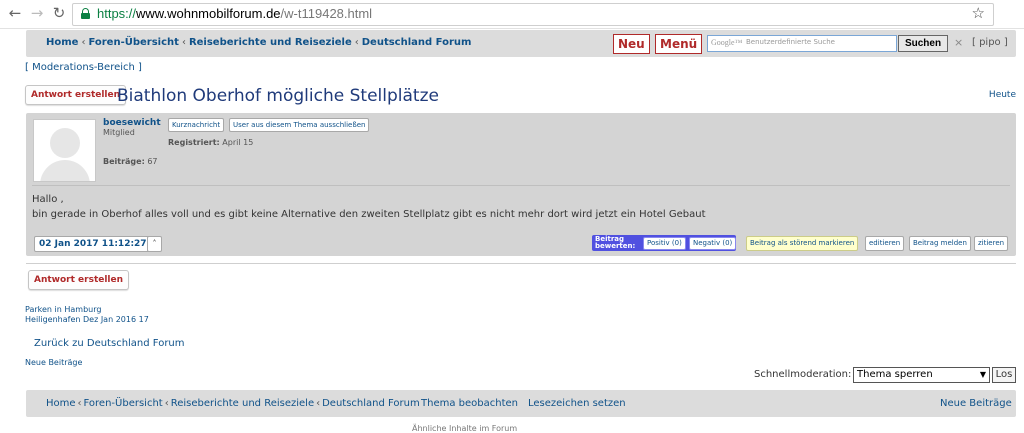  What do you see at coordinates (958, 42) in the screenshot?
I see `close-icon: ×` at bounding box center [958, 42].